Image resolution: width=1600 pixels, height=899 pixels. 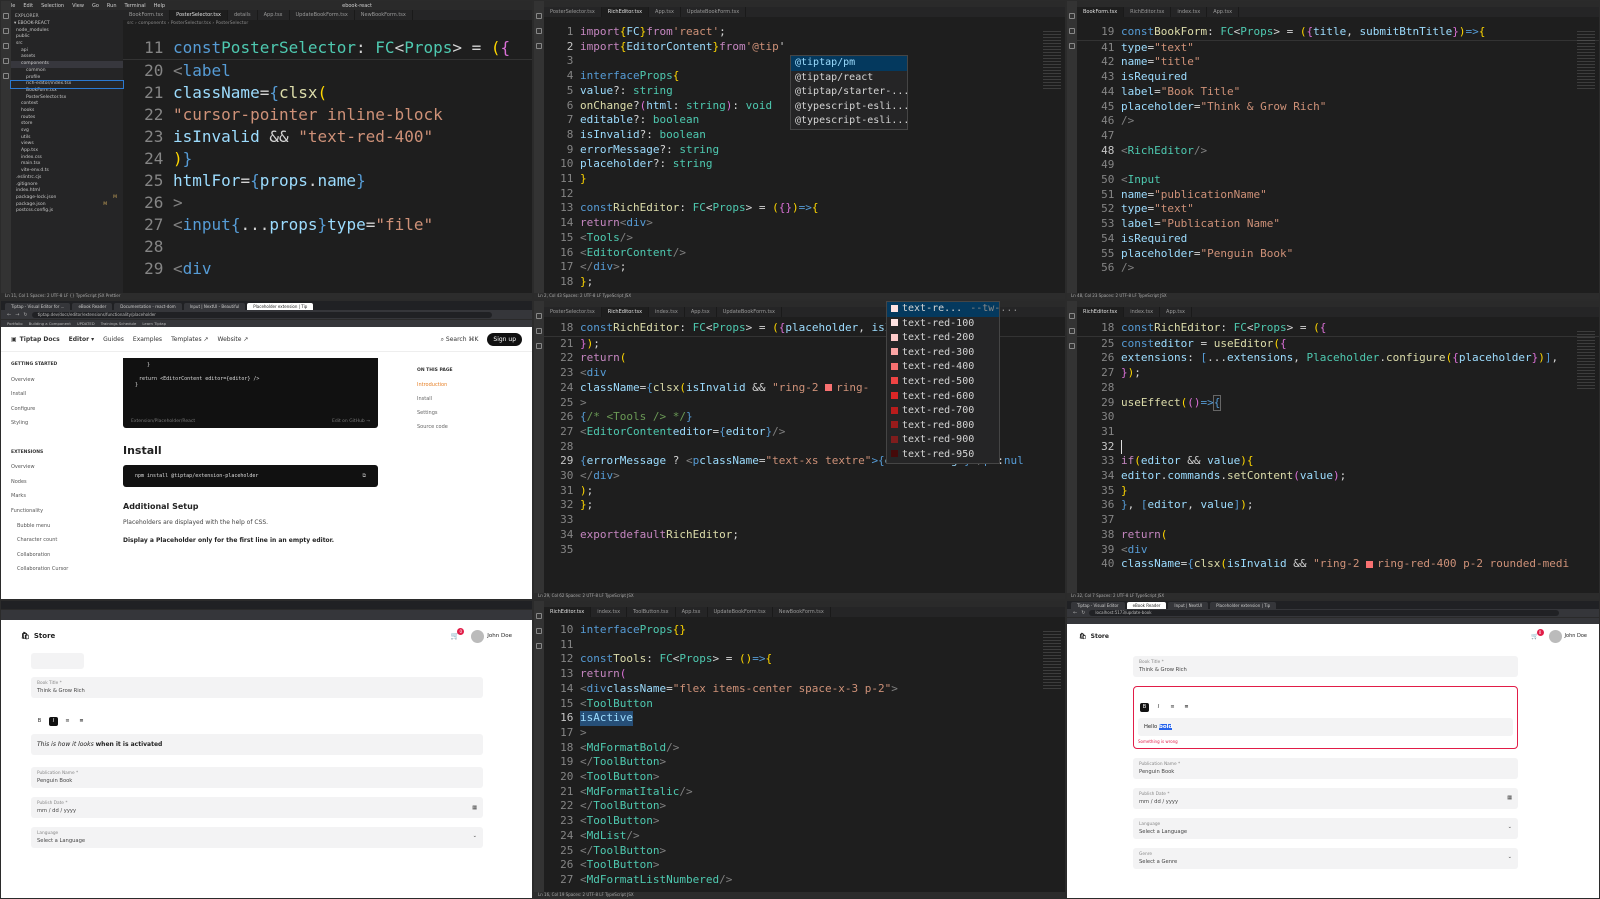 What do you see at coordinates (39, 721) in the screenshot?
I see `bold-button: B` at bounding box center [39, 721].